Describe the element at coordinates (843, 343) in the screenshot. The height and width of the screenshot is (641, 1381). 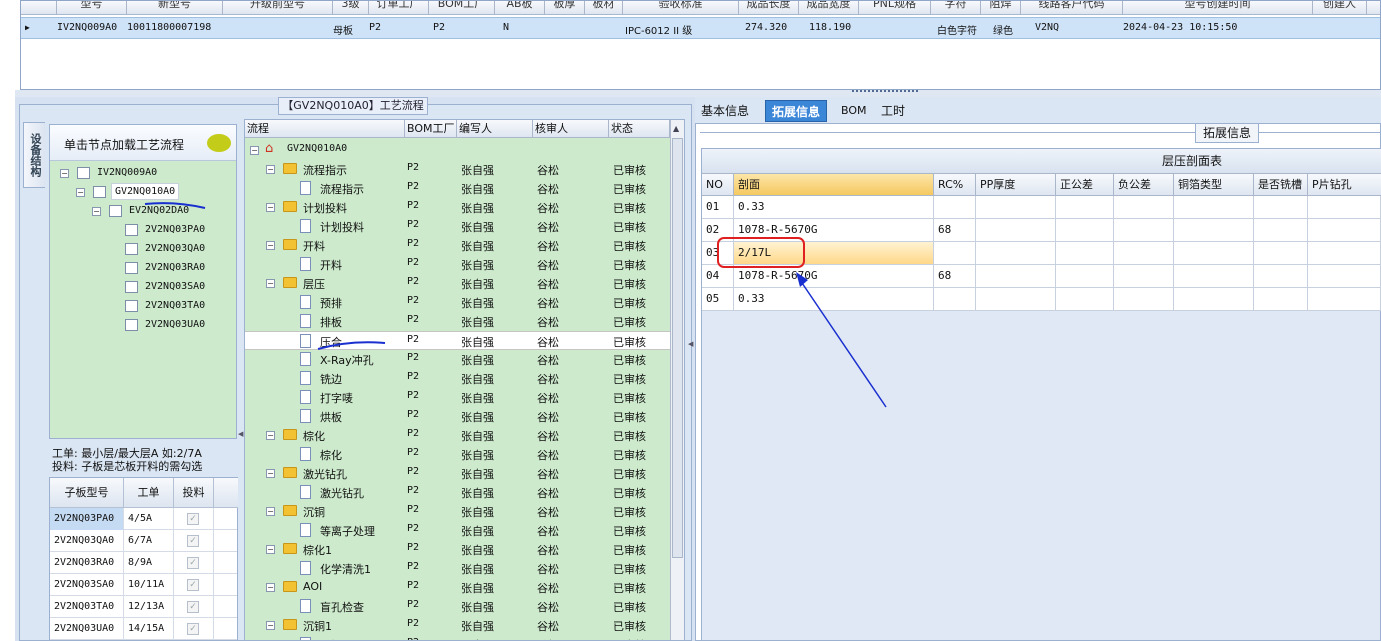
I see `annotation-arrow` at that location.